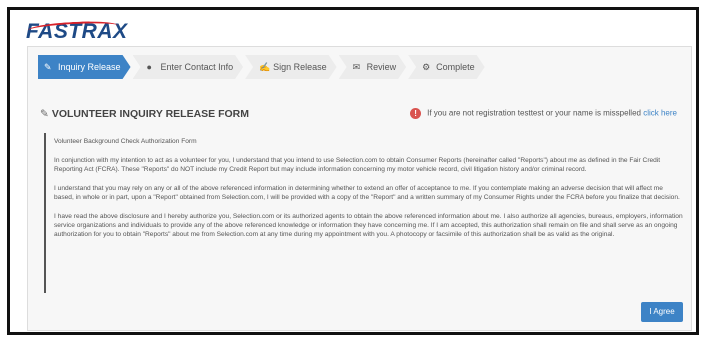 The height and width of the screenshot is (343, 711). I want to click on step-sign-release: ✍ Sign Release, so click(291, 67).